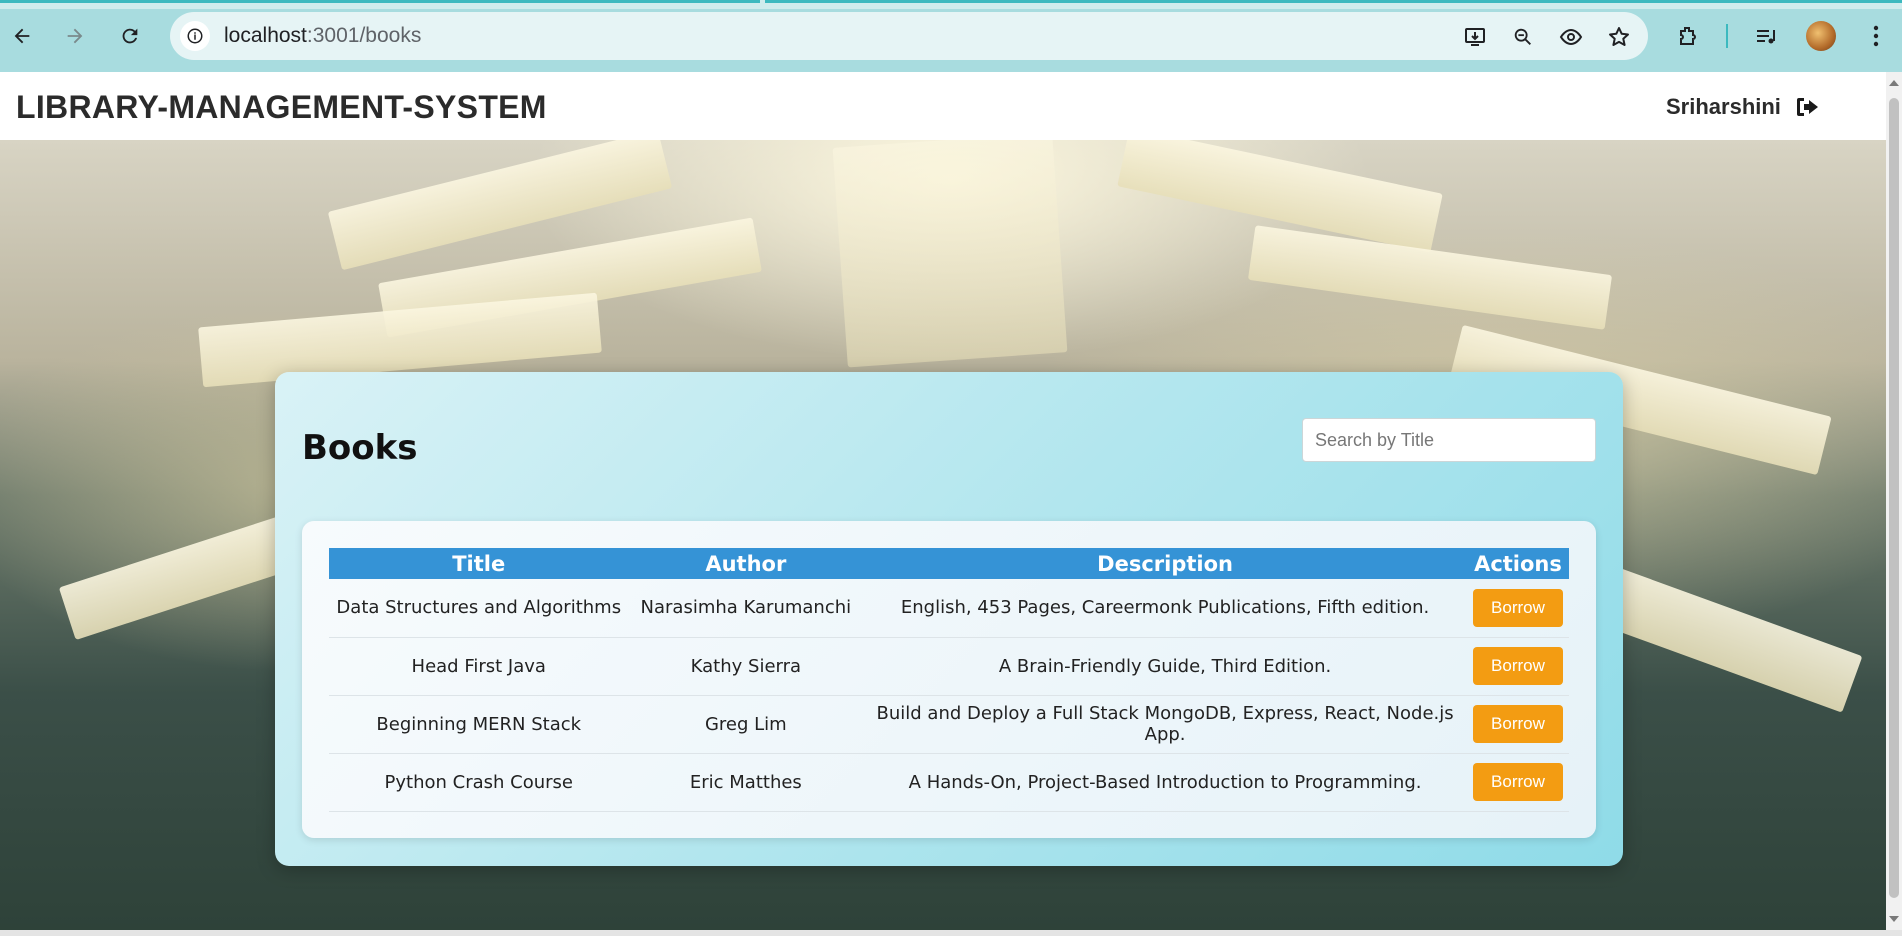  What do you see at coordinates (281, 107) in the screenshot?
I see `app-title: LIBRARY-MANAGEMENT-SYSTEM` at bounding box center [281, 107].